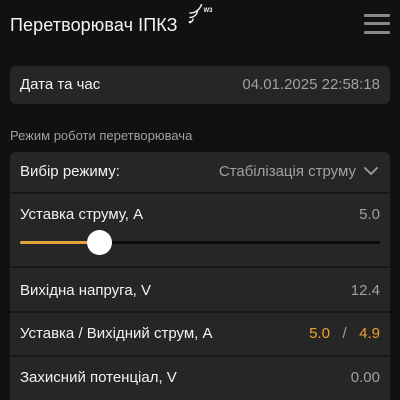 The height and width of the screenshot is (400, 400). What do you see at coordinates (319, 333) in the screenshot?
I see `setpoint-value: 5.0` at bounding box center [319, 333].